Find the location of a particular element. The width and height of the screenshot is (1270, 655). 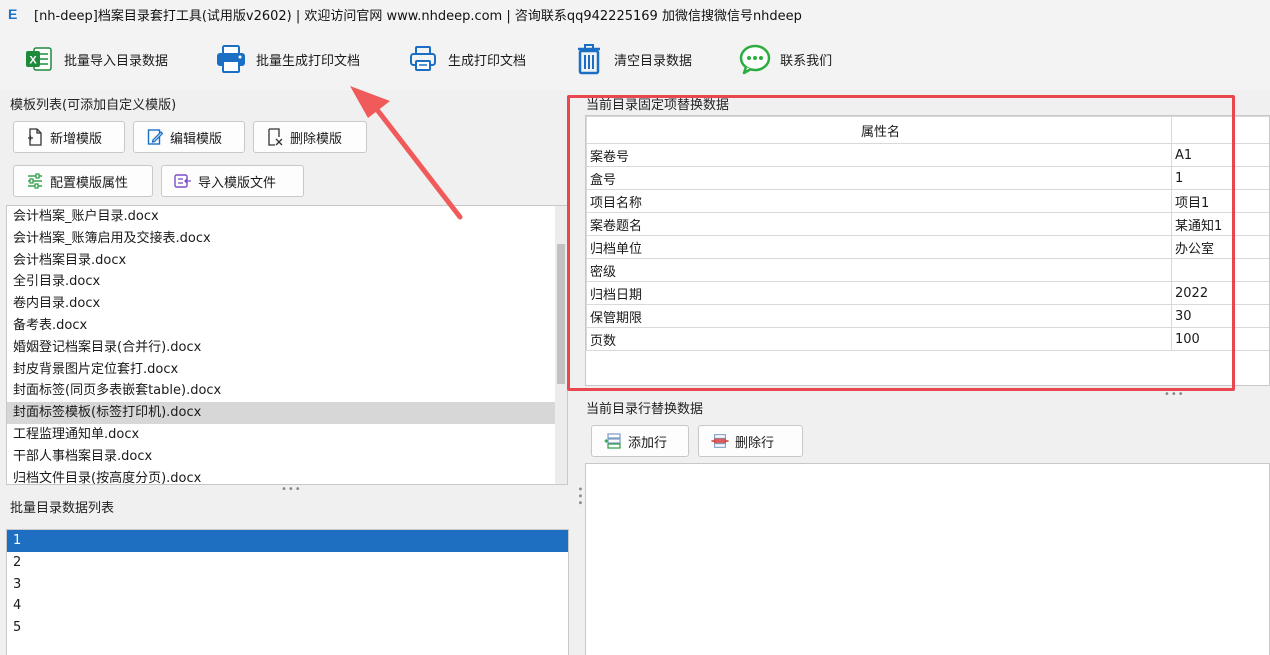

annotation-arrow is located at coordinates (406, 153).